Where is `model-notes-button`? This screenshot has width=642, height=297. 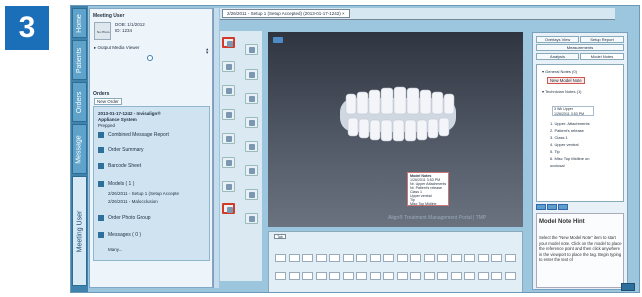
model-notes-button is located at coordinates (228, 208).